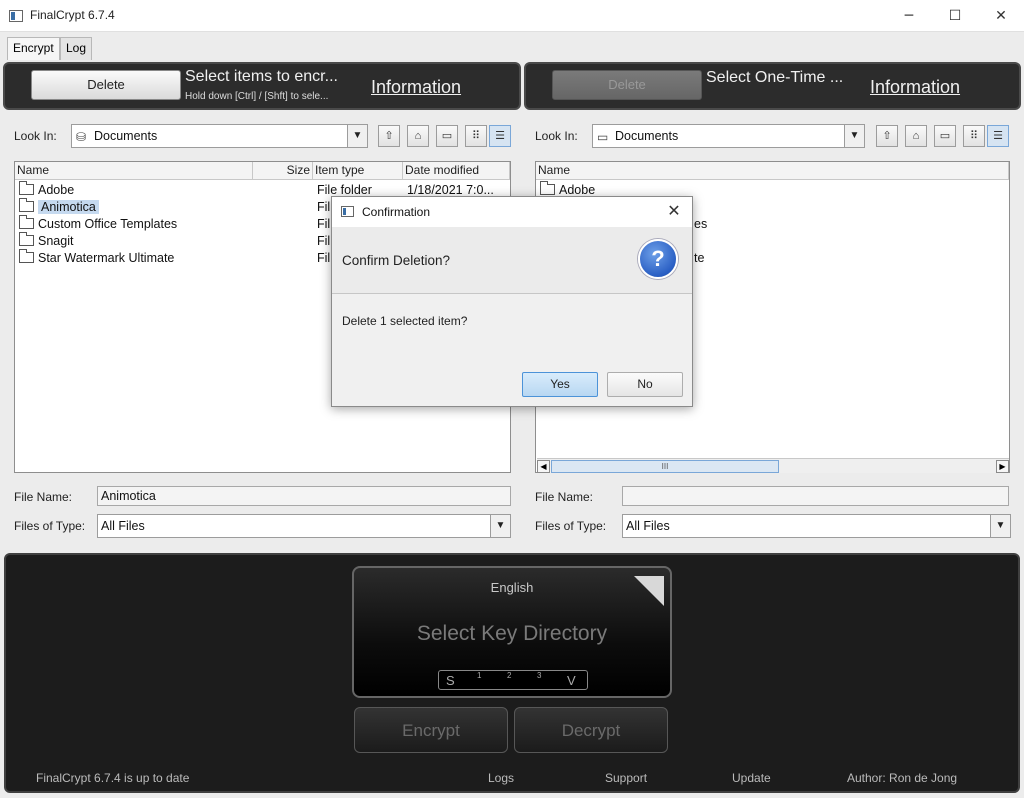 The width and height of the screenshot is (1024, 798). Describe the element at coordinates (46, 190) in the screenshot. I see `list-item: Adobe` at that location.